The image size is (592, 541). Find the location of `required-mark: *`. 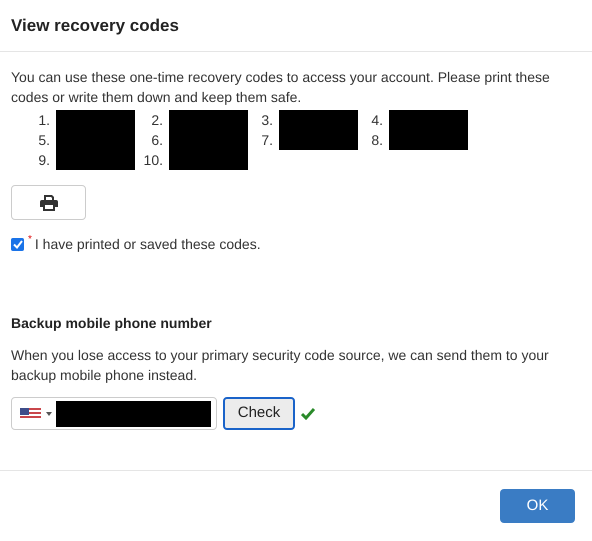

required-mark: * is located at coordinates (30, 240).